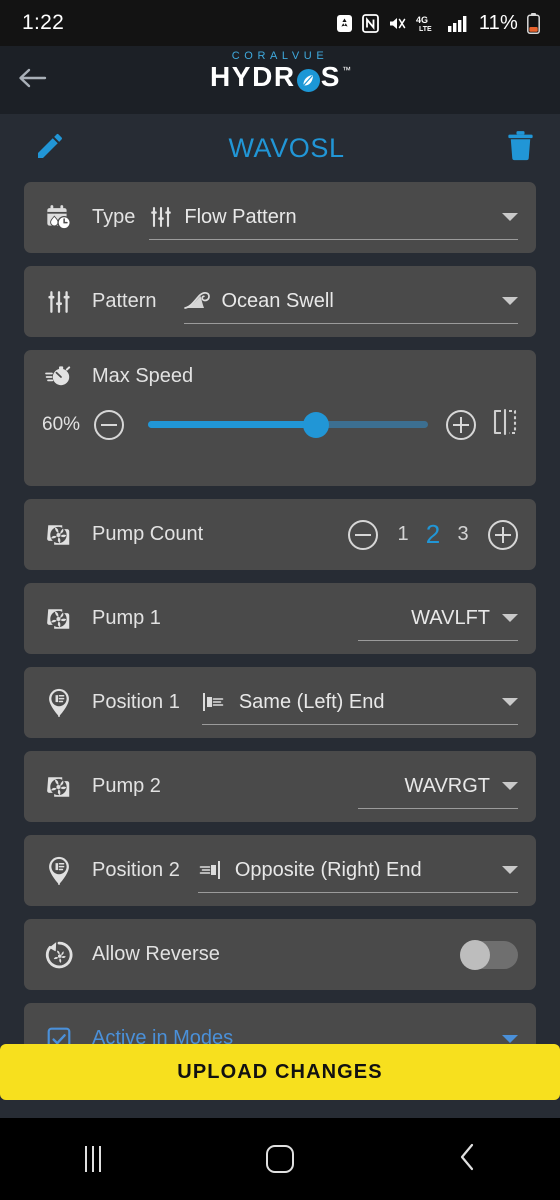  Describe the element at coordinates (114, 217) in the screenshot. I see `row-type-label: Type` at that location.